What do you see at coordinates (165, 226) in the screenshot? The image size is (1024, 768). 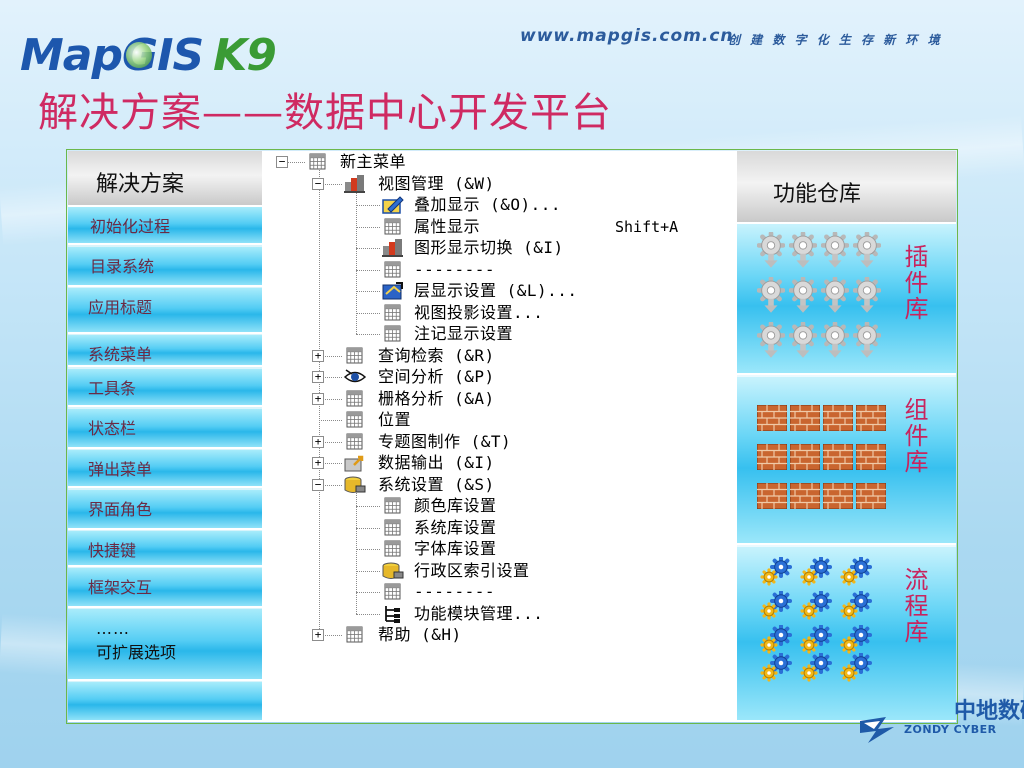 I see `solution-item: 初始化过程` at bounding box center [165, 226].